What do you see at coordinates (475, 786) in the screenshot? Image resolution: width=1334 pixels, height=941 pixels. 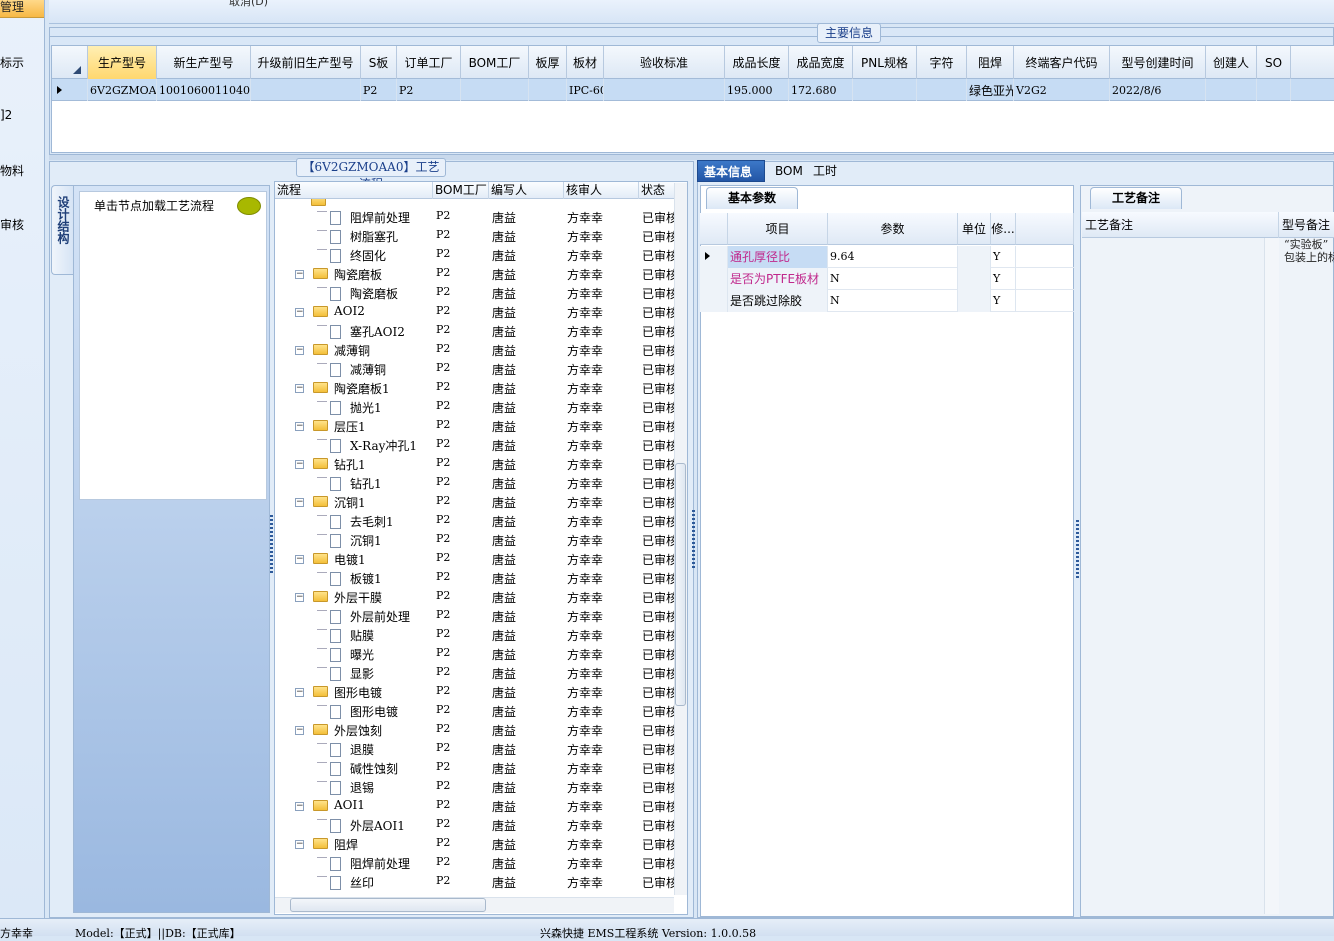 I see `tree-row: 退锡 P2 唐益 方幸幸 已审核` at bounding box center [475, 786].